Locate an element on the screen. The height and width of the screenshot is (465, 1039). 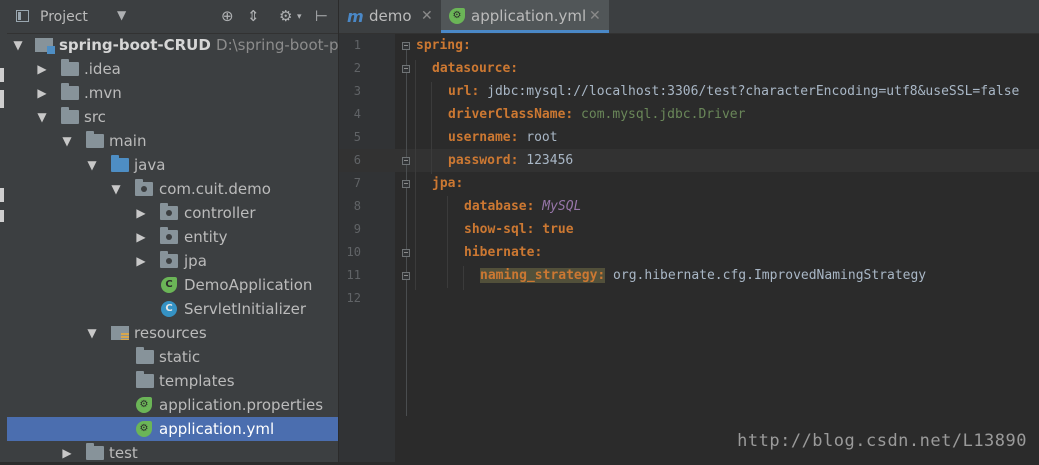
yaml-value: true is located at coordinates (554, 229).